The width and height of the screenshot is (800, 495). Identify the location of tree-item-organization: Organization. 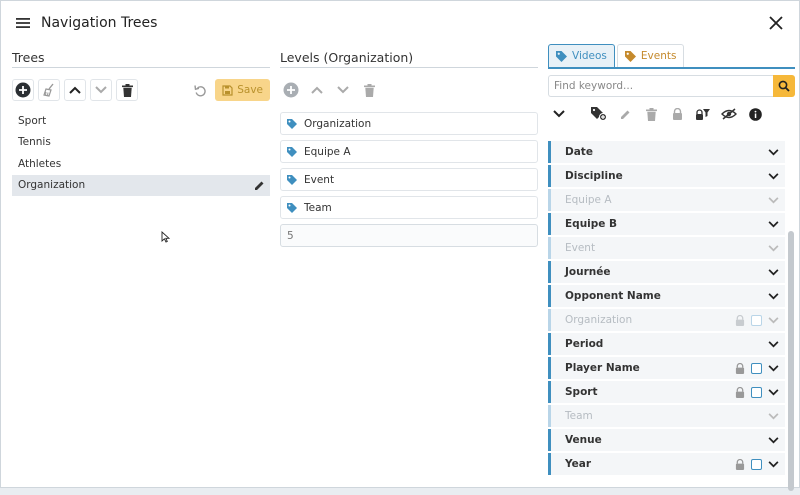
(141, 185).